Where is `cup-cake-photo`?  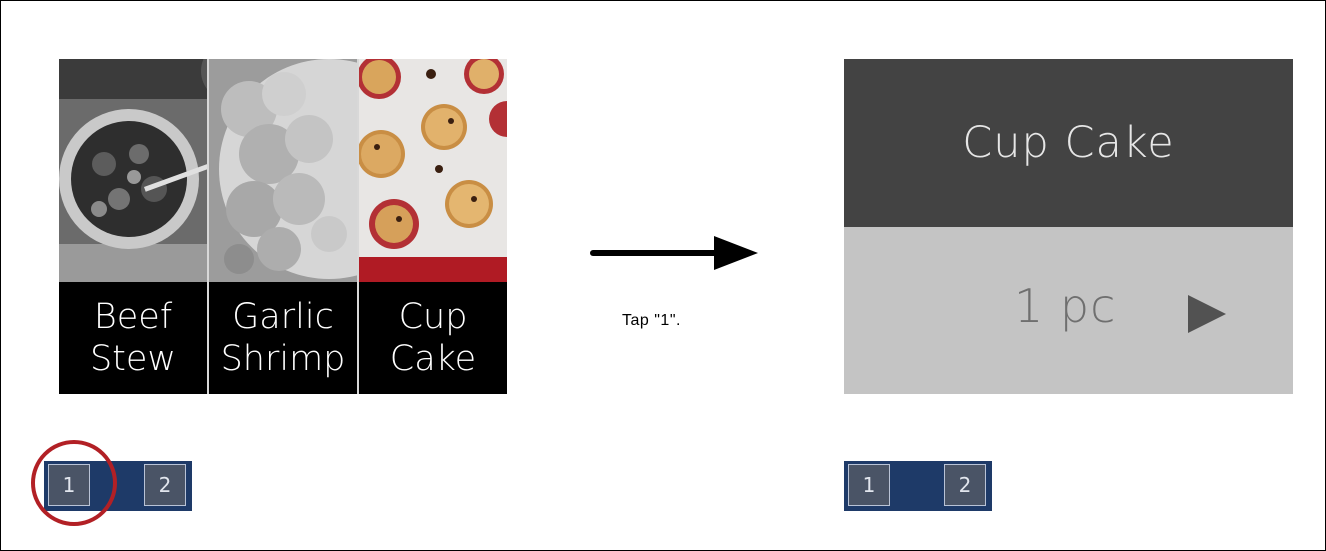
cup-cake-photo is located at coordinates (433, 170).